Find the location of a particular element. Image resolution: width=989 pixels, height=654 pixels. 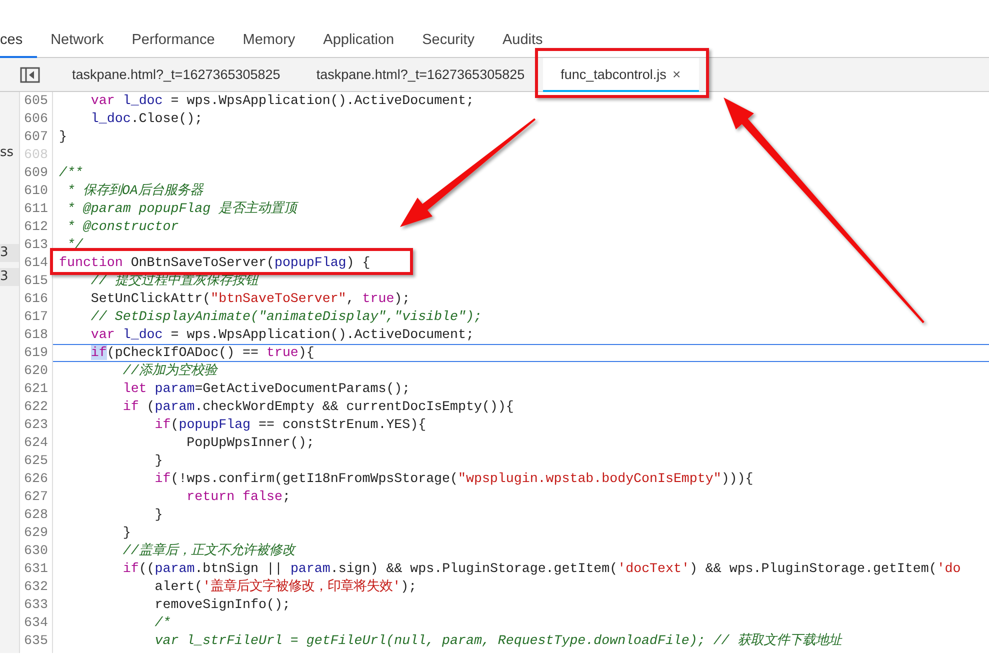

line-number: 615 is located at coordinates (36, 281).